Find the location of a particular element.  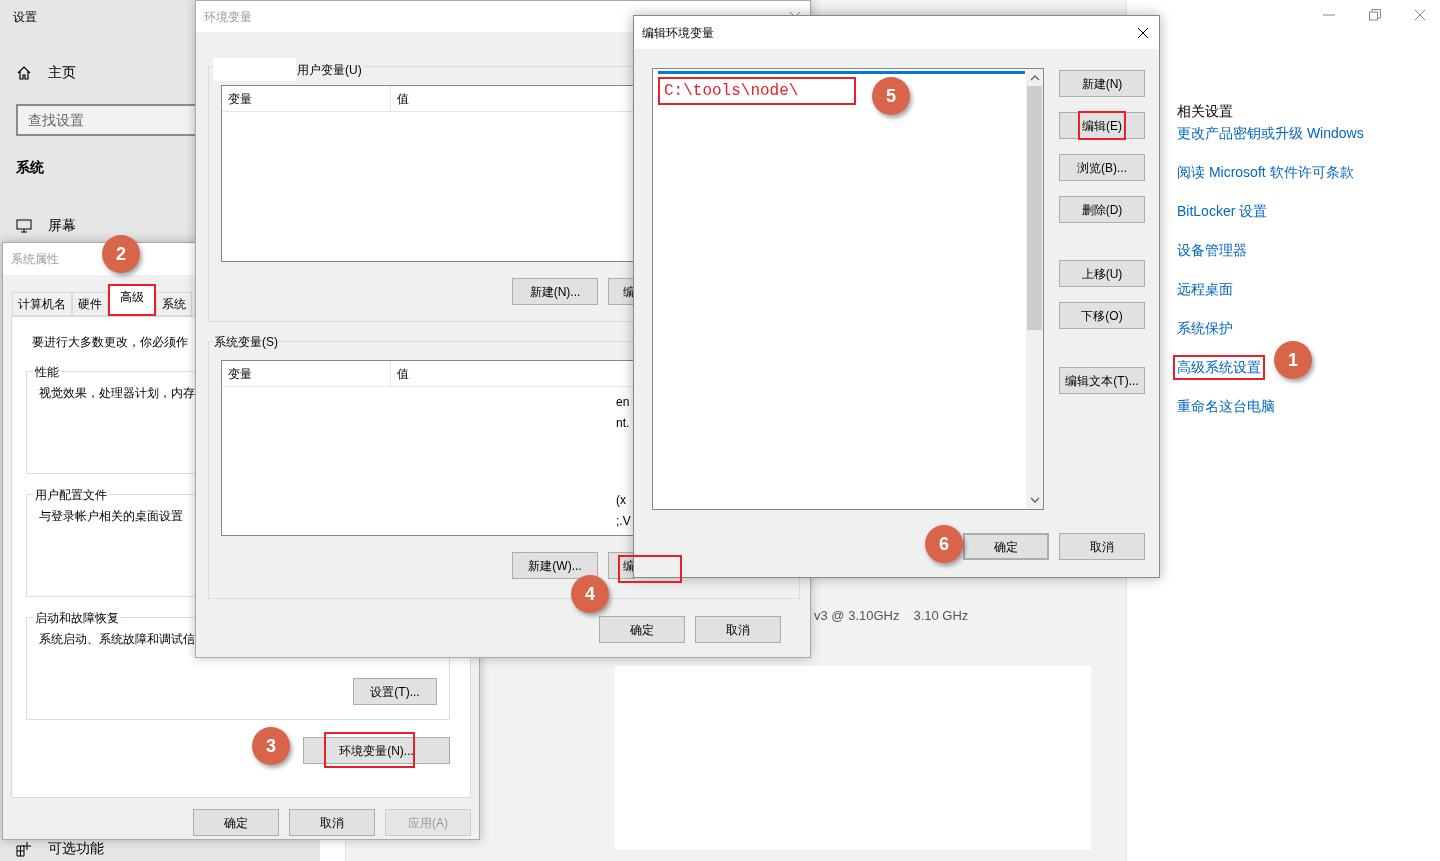

group-title: 性能 is located at coordinates (47, 372).